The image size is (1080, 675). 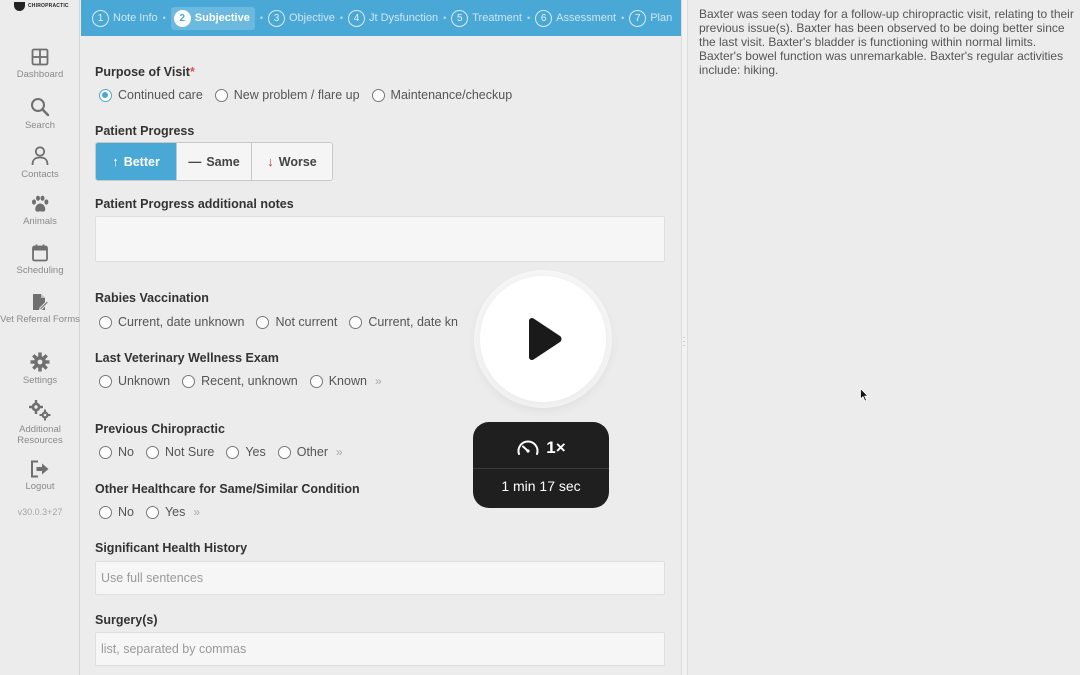 I want to click on step-assessment: 6 Assessment •, so click(x=582, y=18).